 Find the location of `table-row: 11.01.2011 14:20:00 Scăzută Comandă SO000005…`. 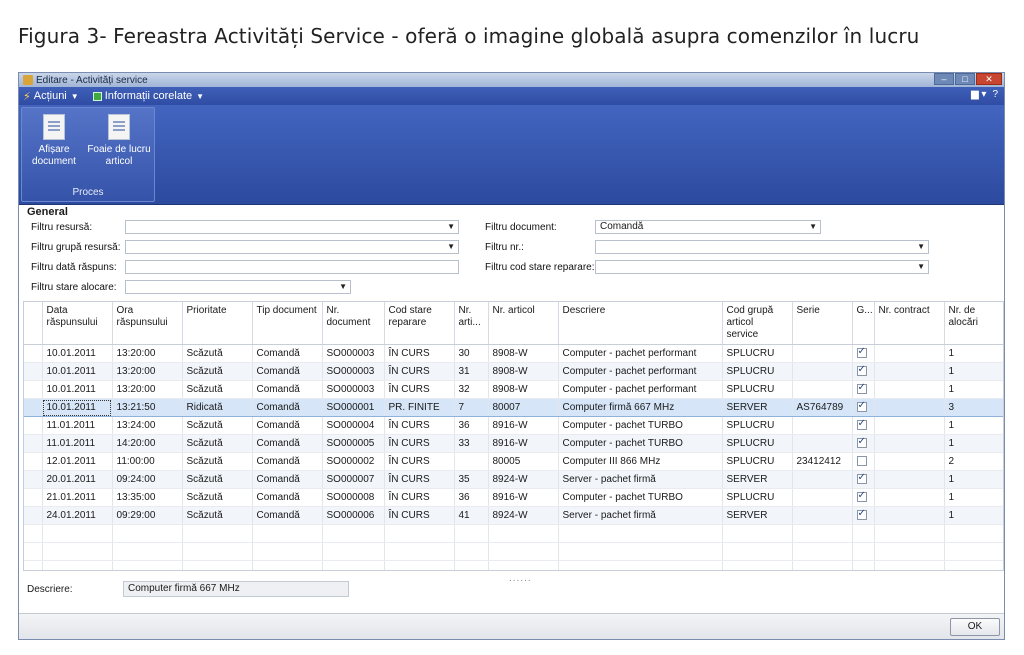

table-row: 11.01.2011 14:20:00 Scăzută Comandă SO000005… is located at coordinates (513, 443).